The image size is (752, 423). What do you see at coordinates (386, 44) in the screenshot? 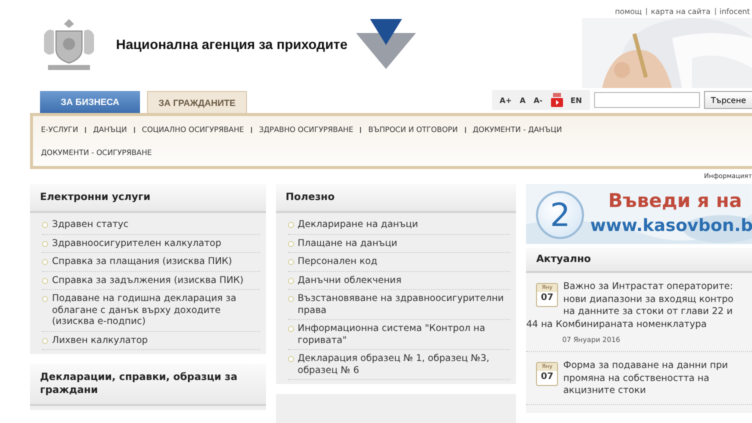
I see `agency-logo-icon` at bounding box center [386, 44].